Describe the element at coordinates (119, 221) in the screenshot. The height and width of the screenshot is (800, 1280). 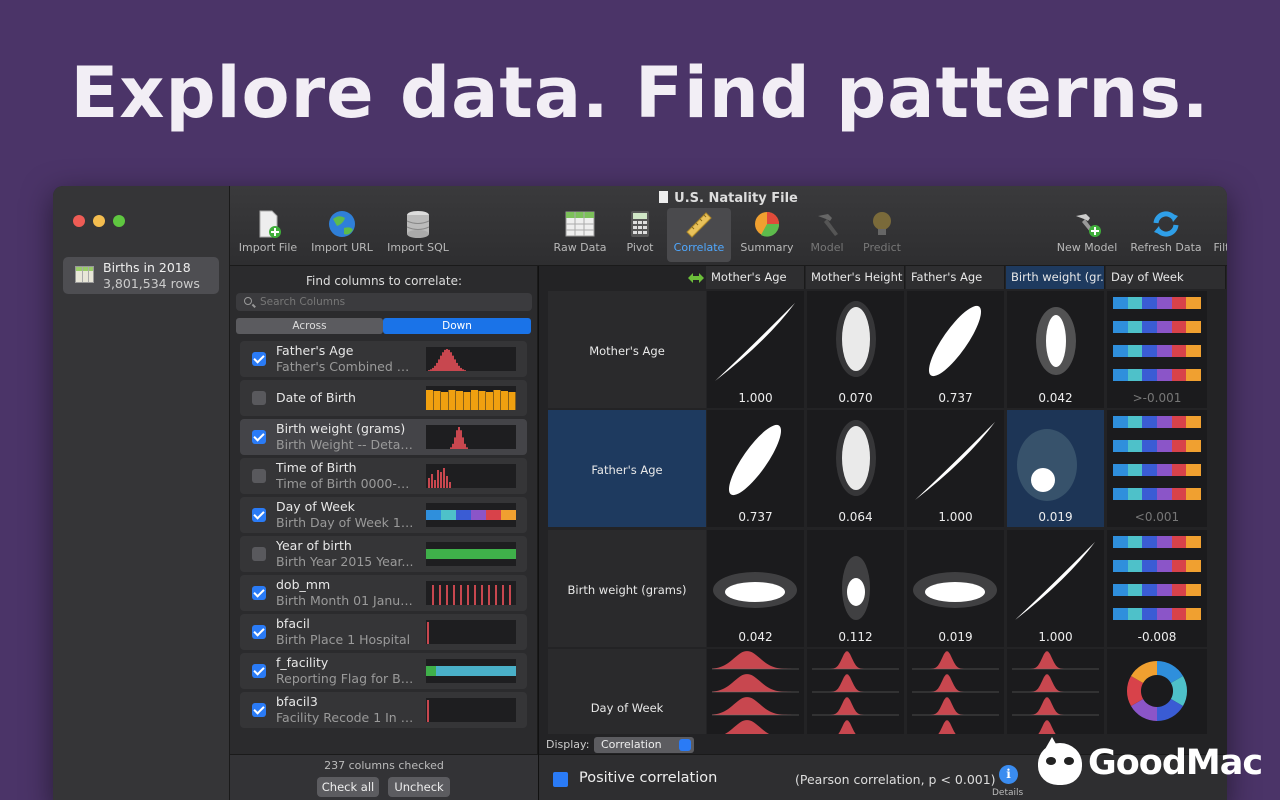
I see `zoom-window-button` at that location.